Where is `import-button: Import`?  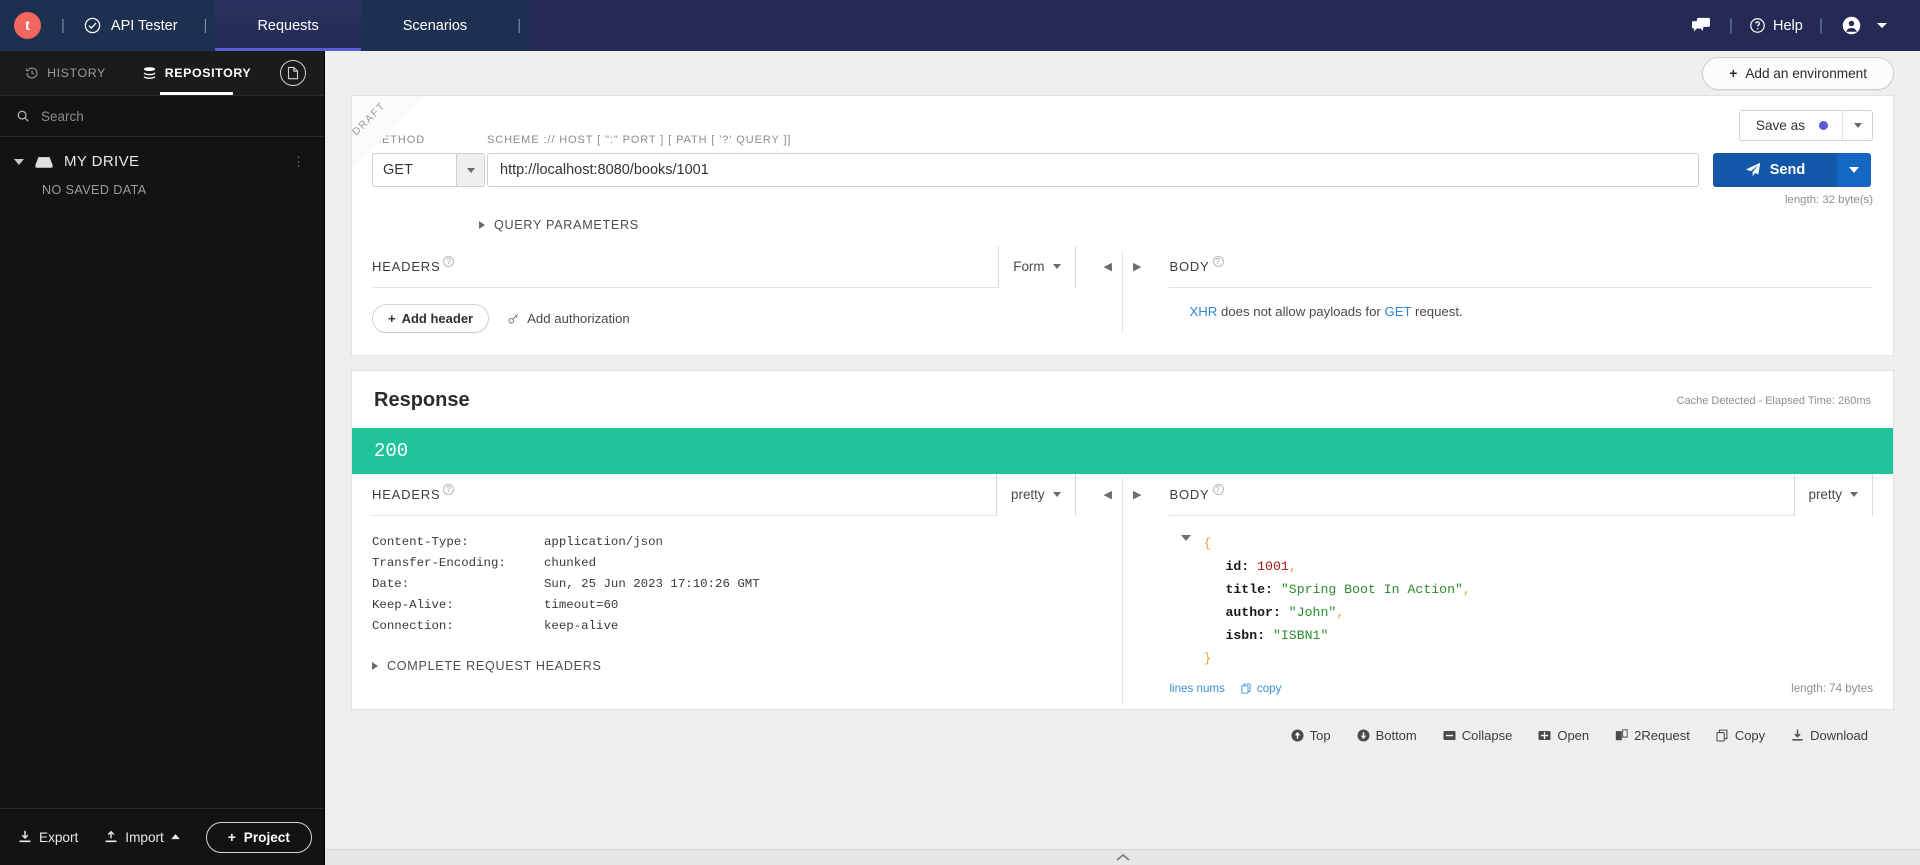 import-button: Import is located at coordinates (142, 837).